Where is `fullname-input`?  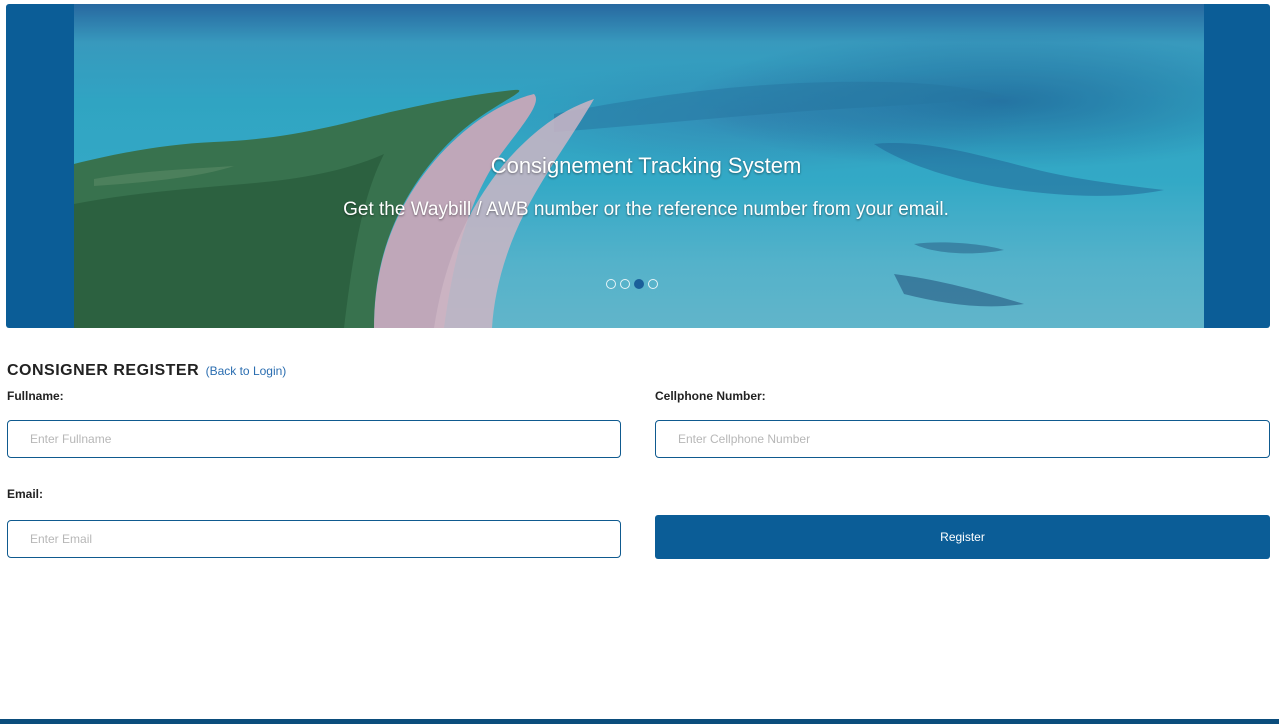 fullname-input is located at coordinates (314, 439).